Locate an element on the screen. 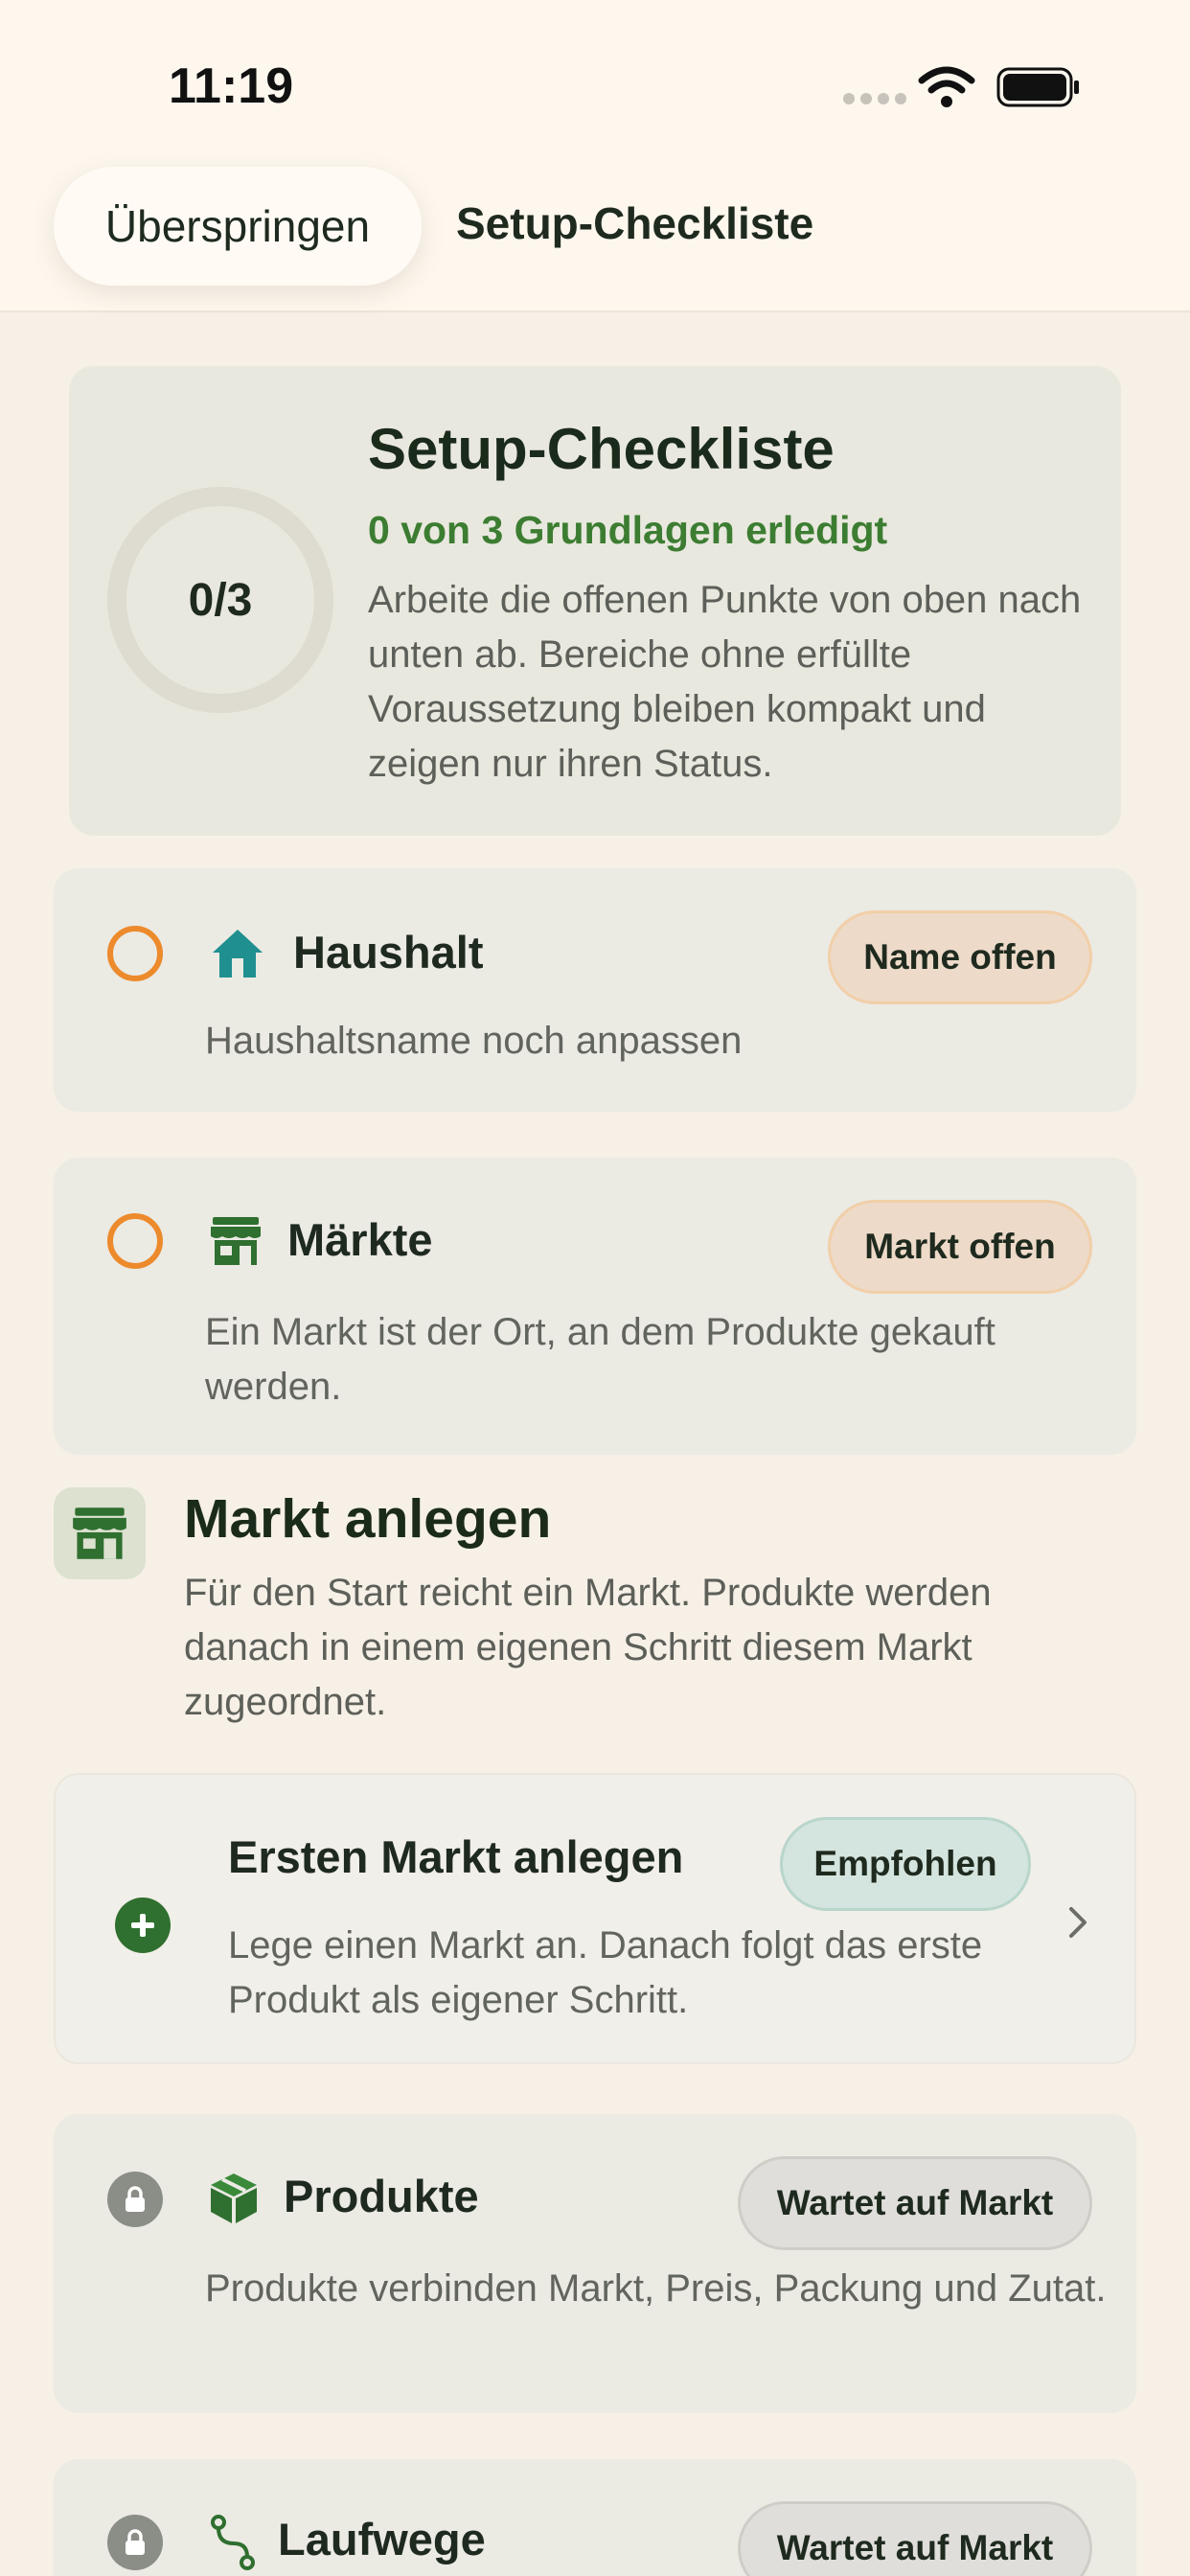  progress-ring: 0/3 is located at coordinates (220, 600).